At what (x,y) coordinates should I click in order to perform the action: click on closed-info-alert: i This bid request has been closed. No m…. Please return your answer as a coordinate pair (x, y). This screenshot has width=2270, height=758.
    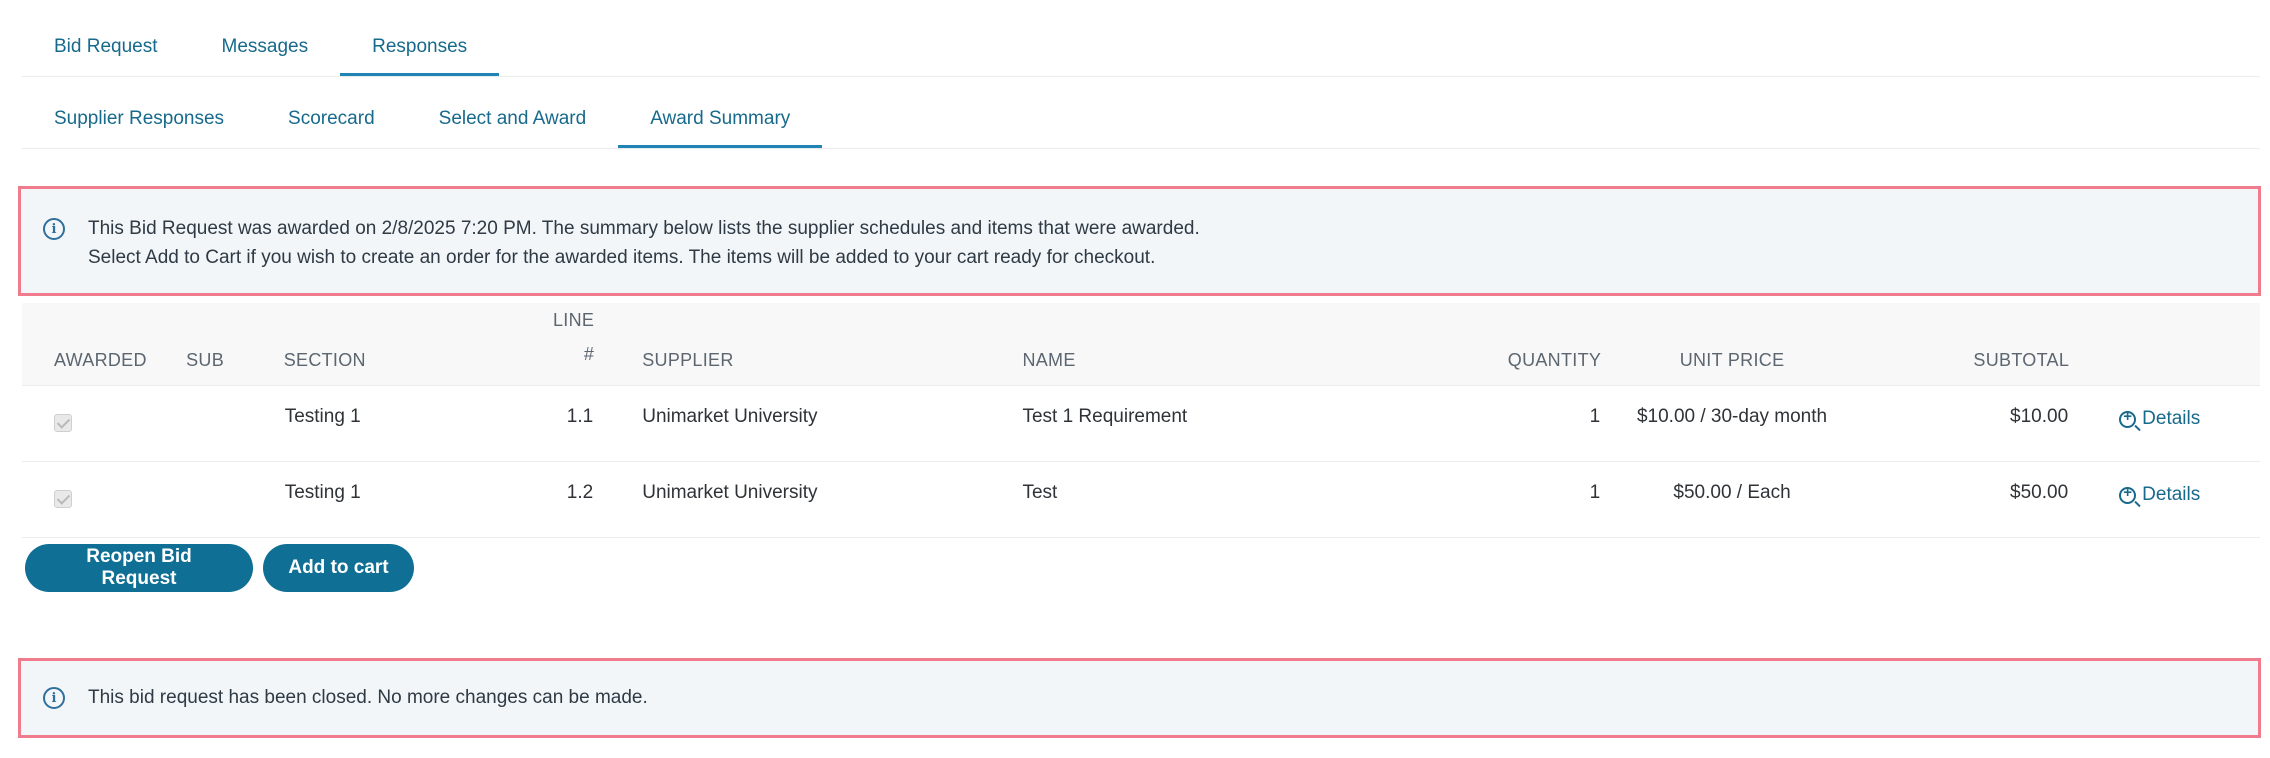
    Looking at the image, I should click on (1139, 698).